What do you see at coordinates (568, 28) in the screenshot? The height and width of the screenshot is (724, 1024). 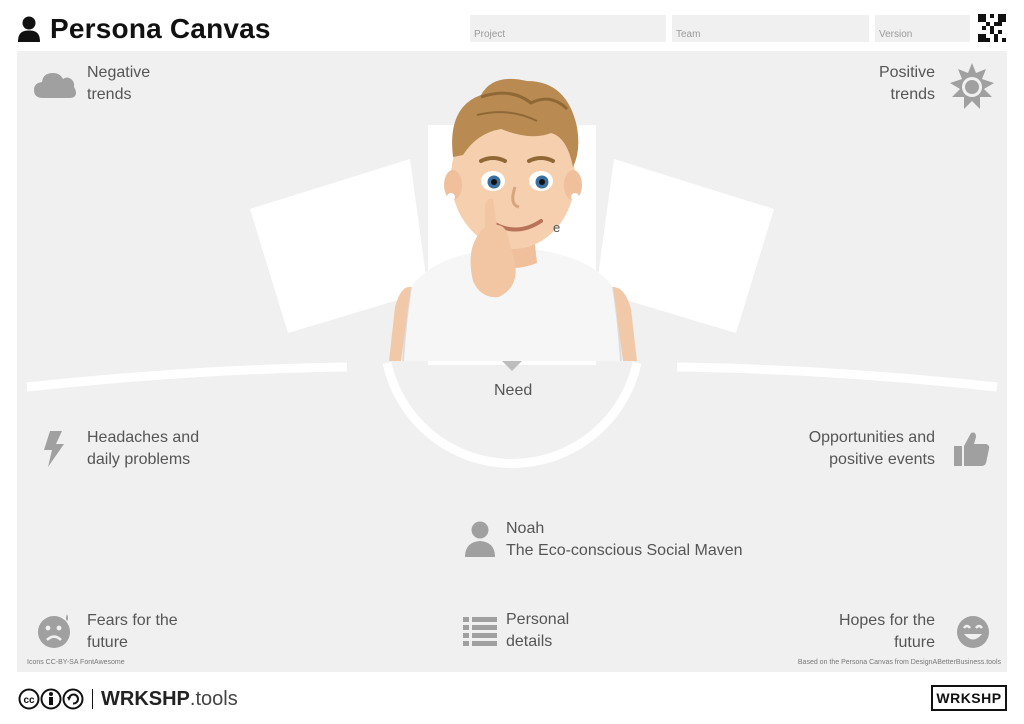 I see `project-field: Project` at bounding box center [568, 28].